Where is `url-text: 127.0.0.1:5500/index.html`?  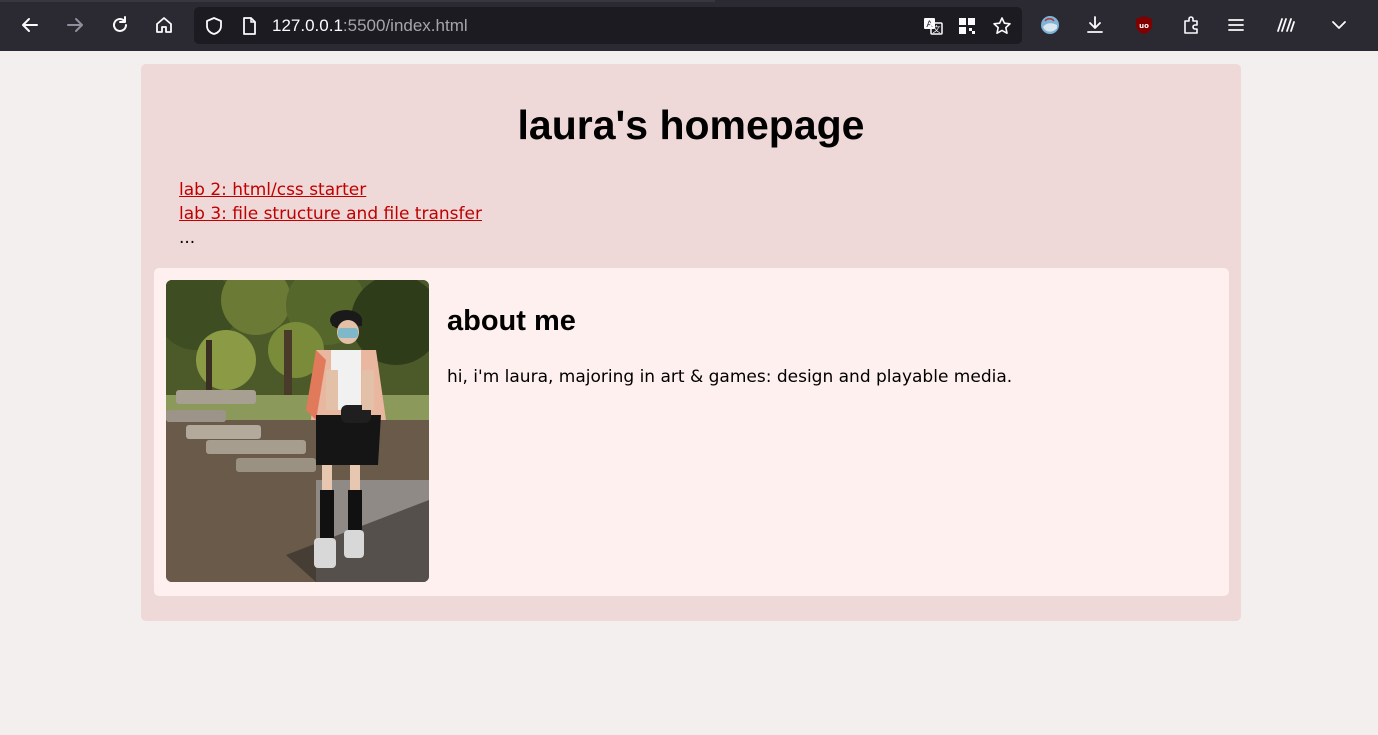
url-text: 127.0.0.1:5500/index.html is located at coordinates (370, 26).